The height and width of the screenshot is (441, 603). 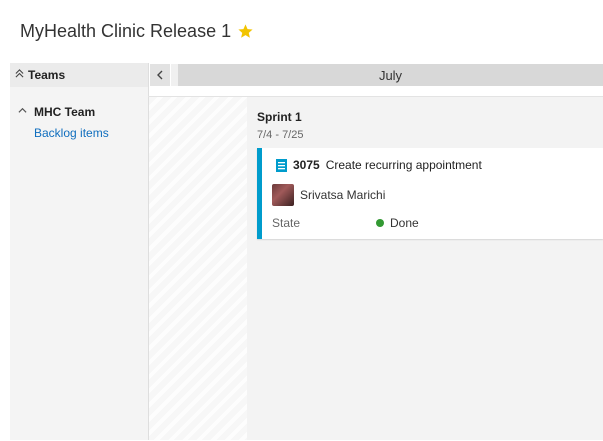 I want to click on plan-title: MyHealth Clinic Release 1, so click(x=126, y=31).